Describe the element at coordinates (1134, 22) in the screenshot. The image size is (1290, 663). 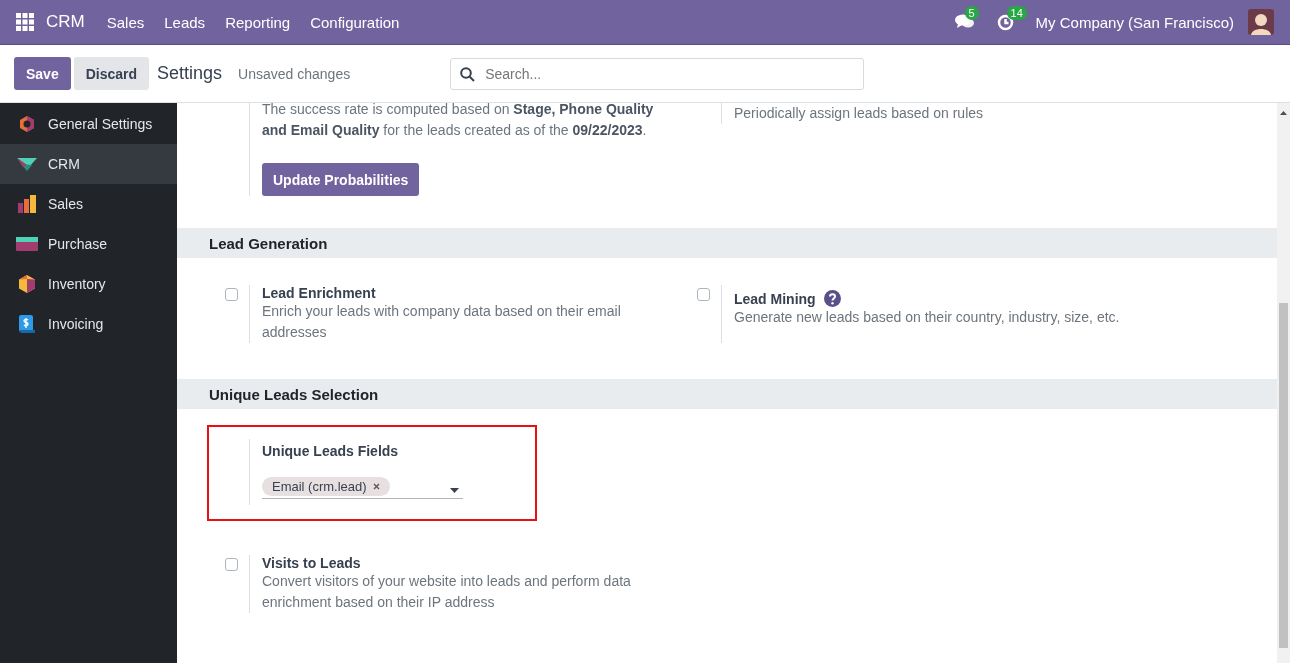
I see `company-name: My Company (San Francisco)` at that location.